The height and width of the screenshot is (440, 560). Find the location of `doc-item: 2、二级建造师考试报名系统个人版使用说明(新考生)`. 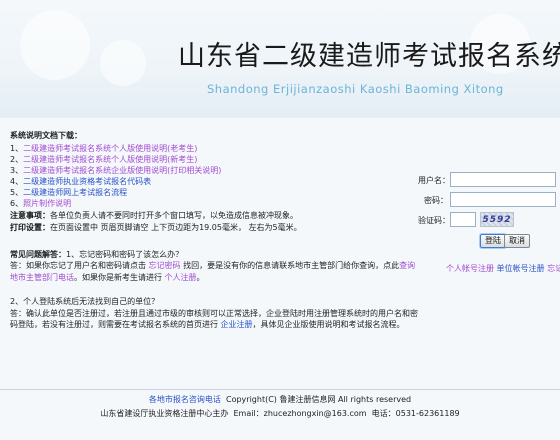

doc-item: 2、二级建造师考试报名系统个人版使用说明(新考生) is located at coordinates (215, 159).